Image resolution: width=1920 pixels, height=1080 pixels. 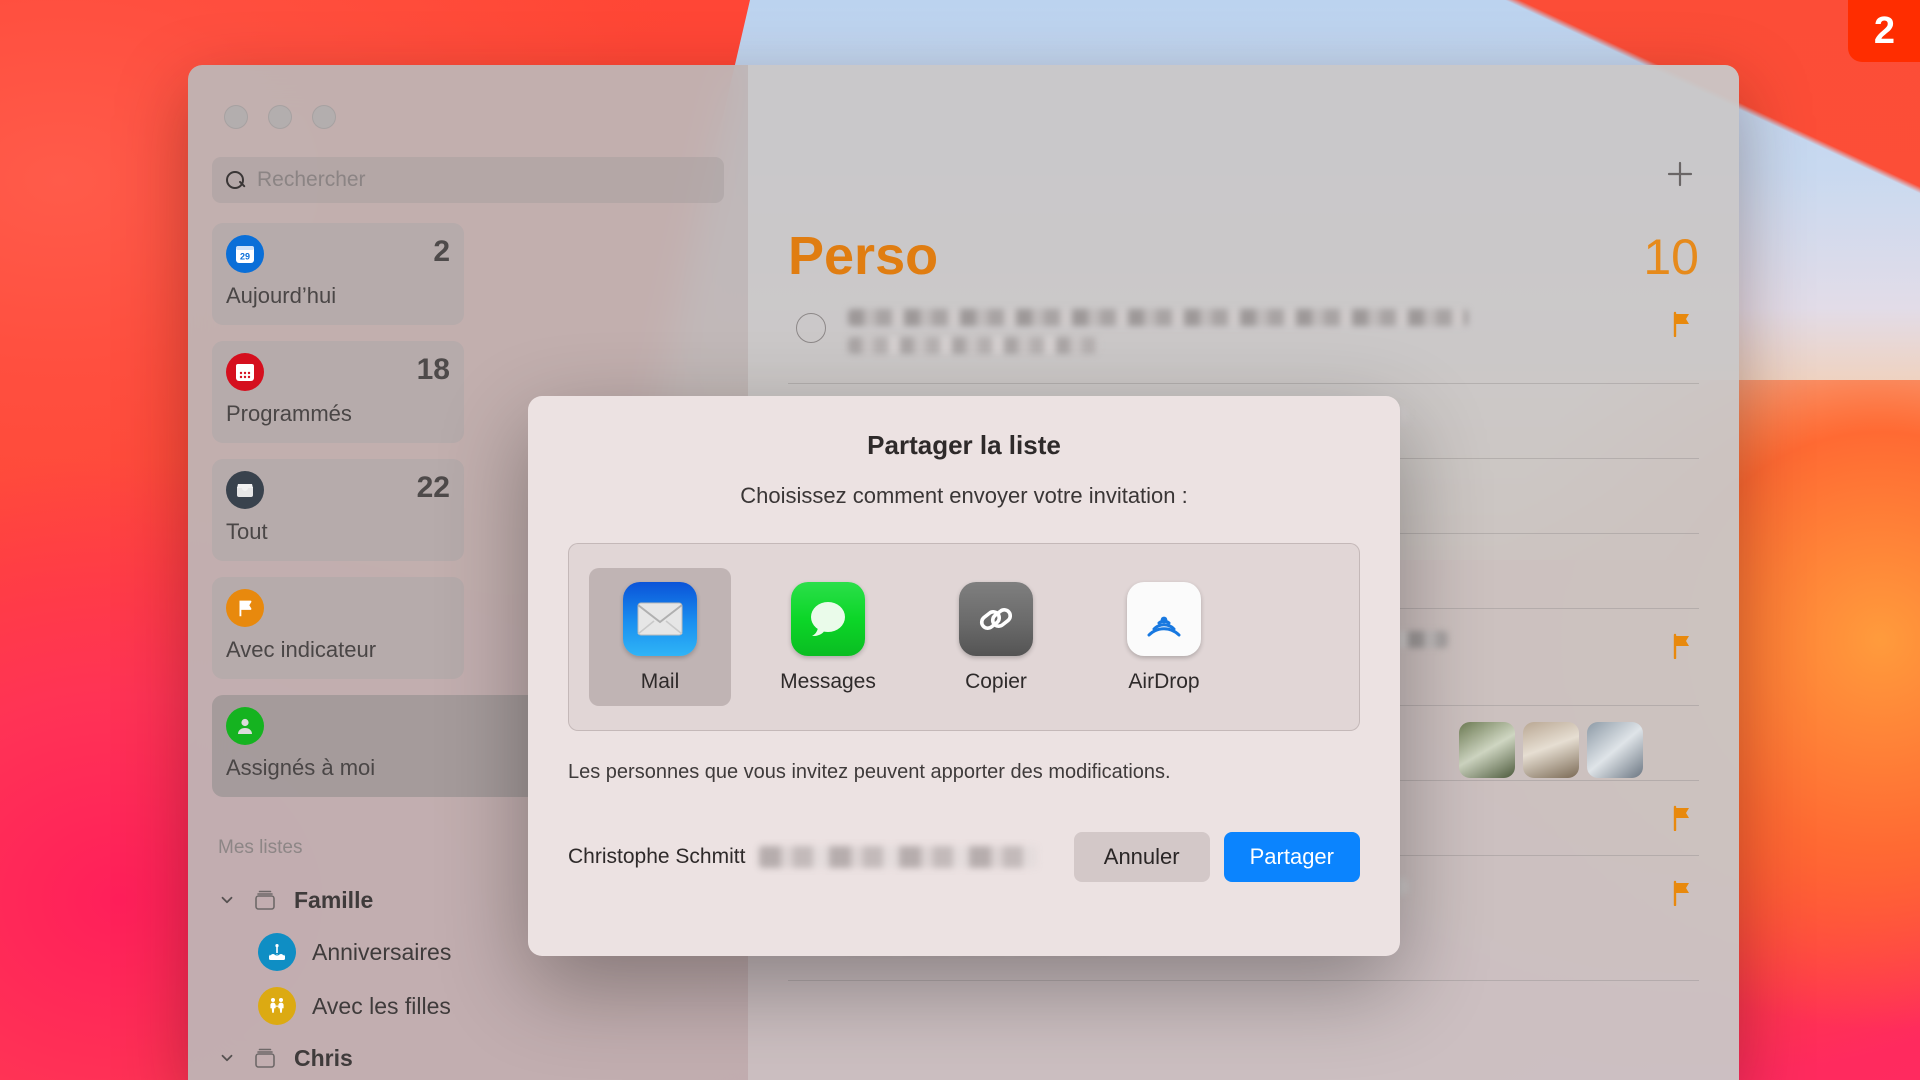 I want to click on link-icon, so click(x=996, y=619).